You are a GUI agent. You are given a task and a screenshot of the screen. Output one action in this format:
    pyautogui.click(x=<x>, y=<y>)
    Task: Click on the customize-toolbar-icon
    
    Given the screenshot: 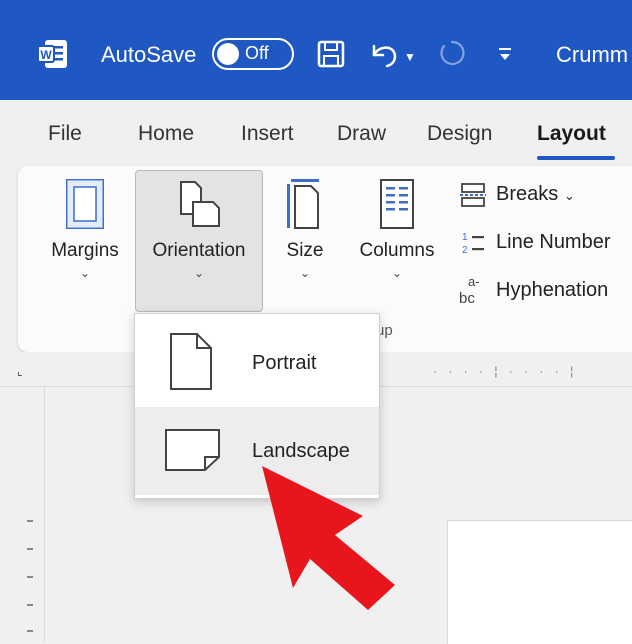 What is the action you would take?
    pyautogui.click(x=505, y=54)
    